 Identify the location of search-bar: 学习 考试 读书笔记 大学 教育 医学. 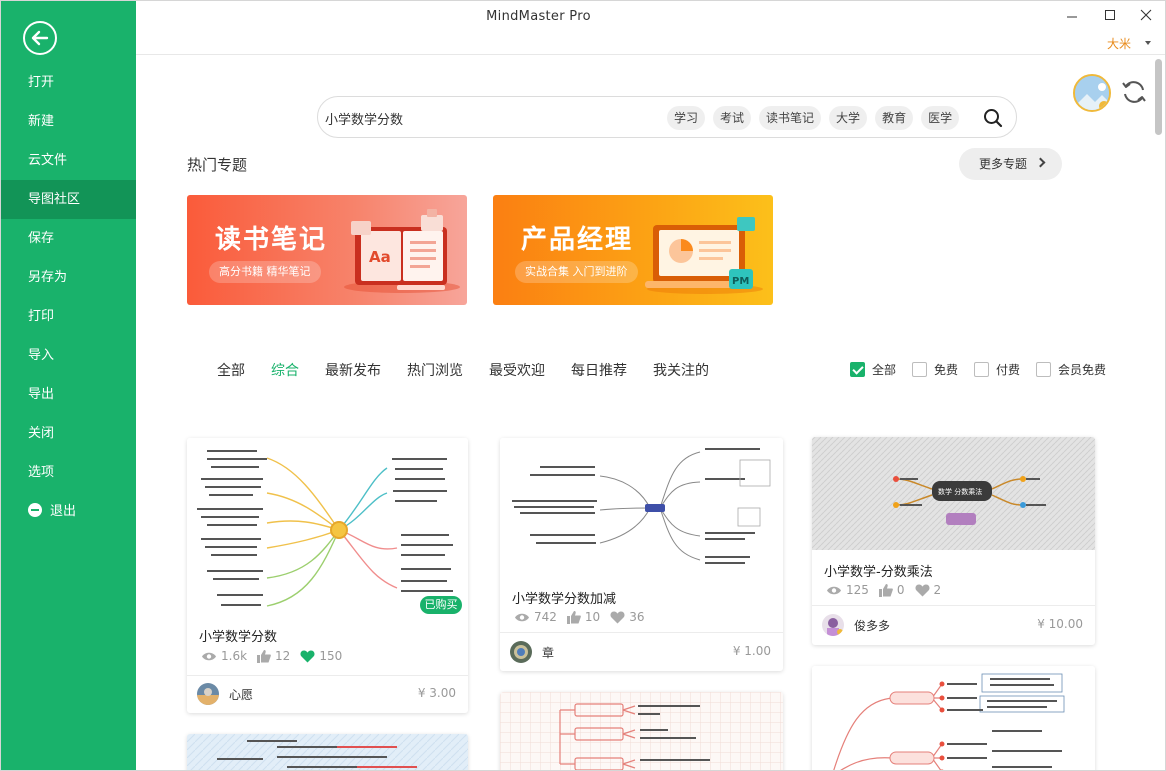
(667, 117).